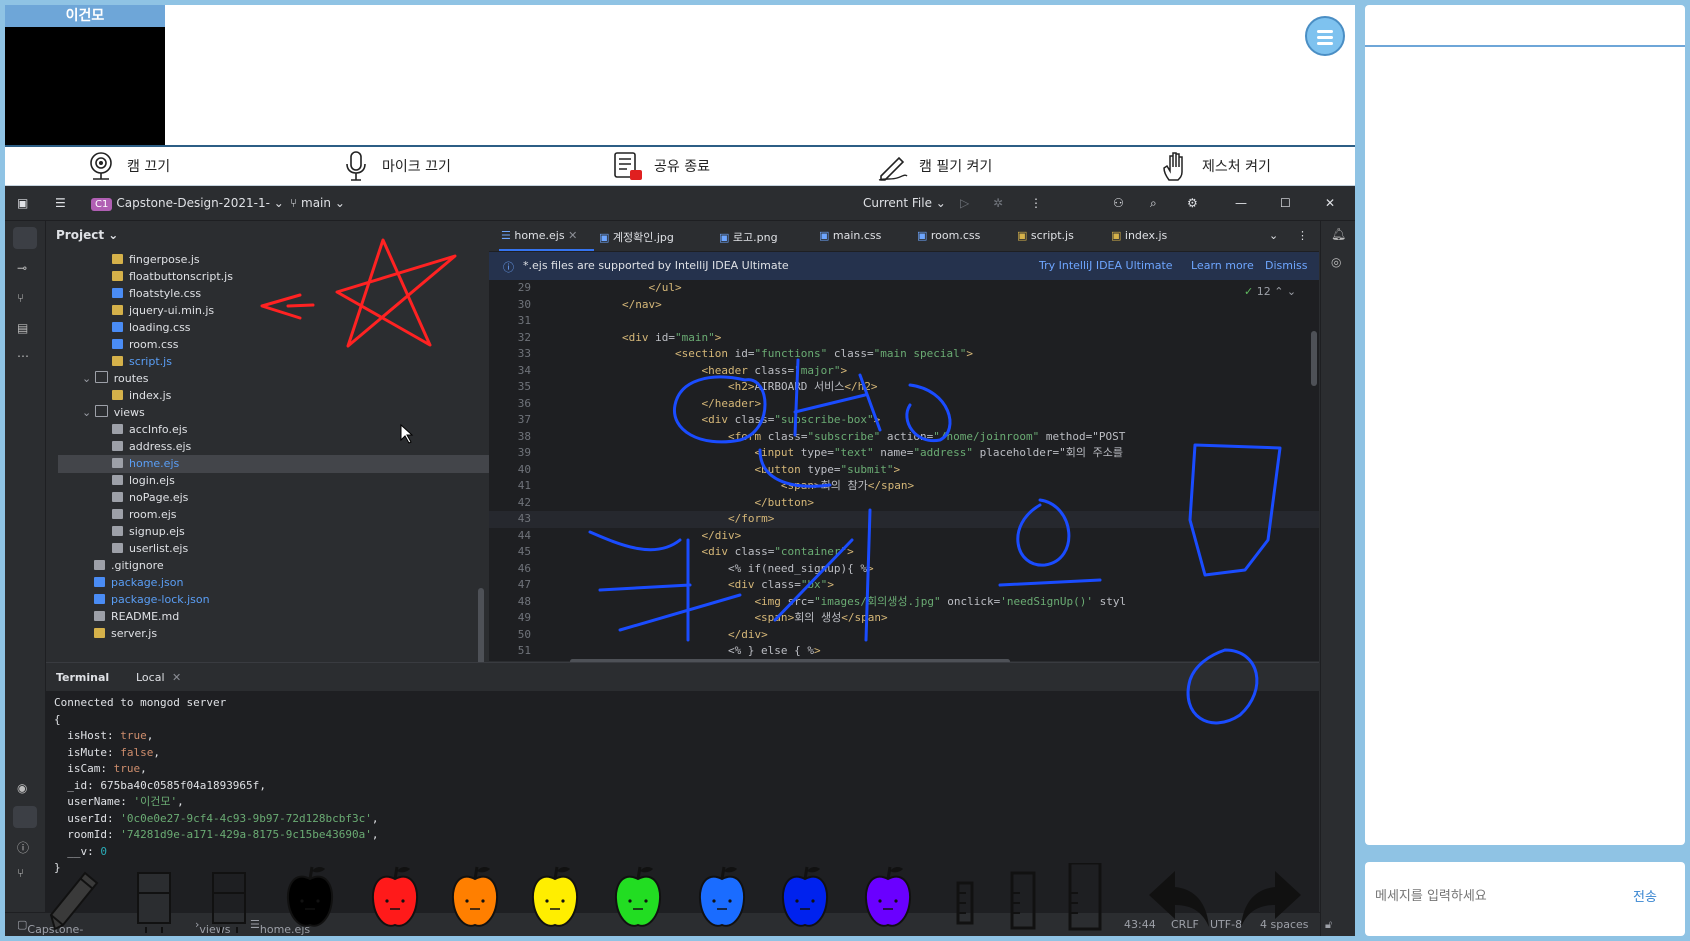 This screenshot has height=941, width=1690. I want to click on file-tree-item: loading.css, so click(274, 328).